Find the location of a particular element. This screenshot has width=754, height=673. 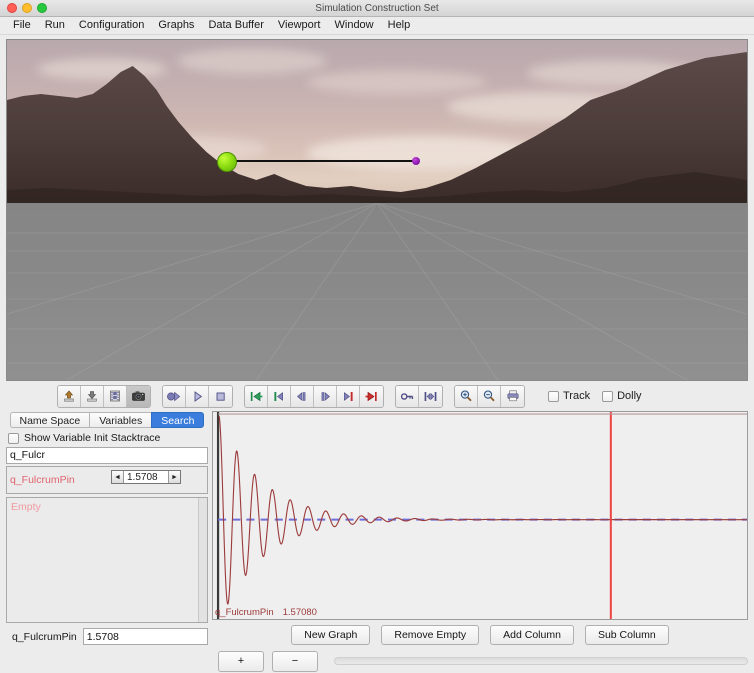

spinner-value: 1.5708 is located at coordinates (146, 477).